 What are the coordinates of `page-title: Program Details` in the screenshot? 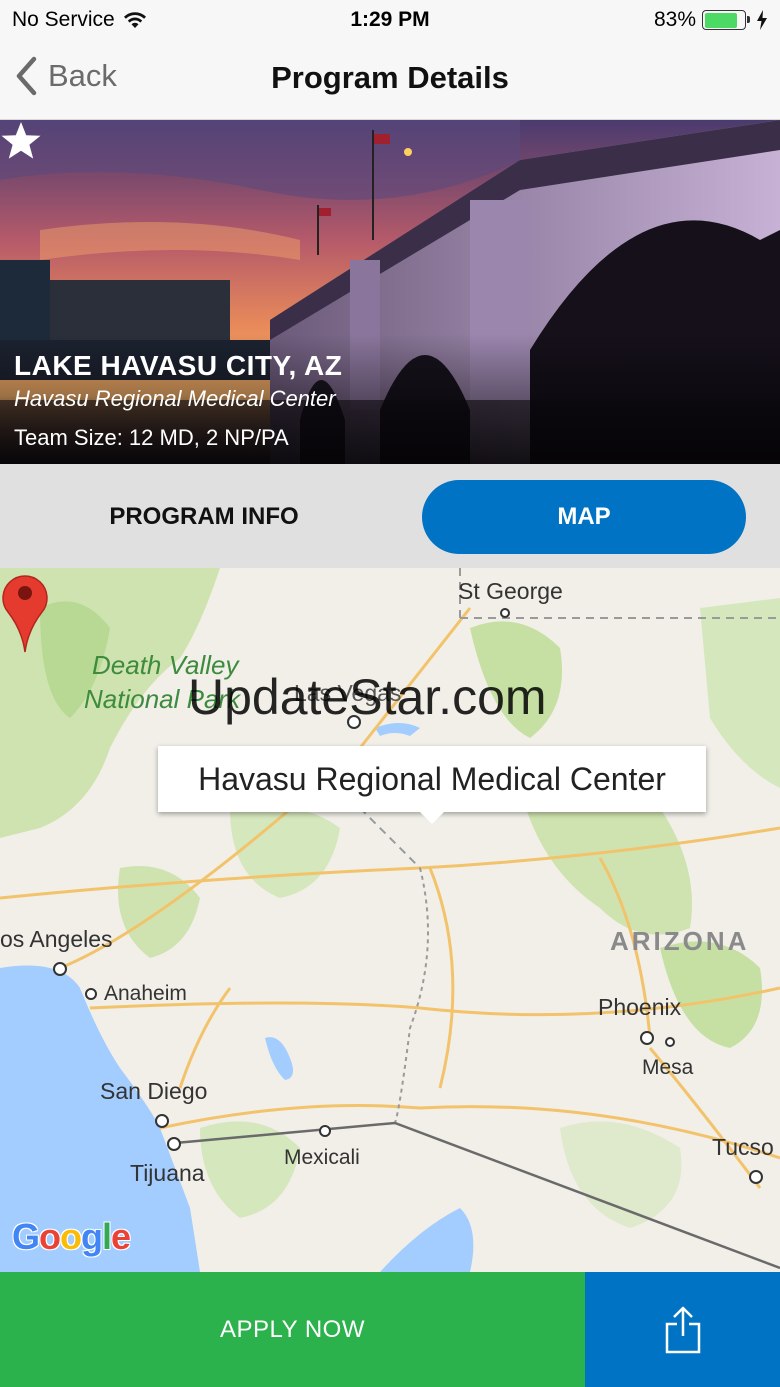 It's located at (390, 77).